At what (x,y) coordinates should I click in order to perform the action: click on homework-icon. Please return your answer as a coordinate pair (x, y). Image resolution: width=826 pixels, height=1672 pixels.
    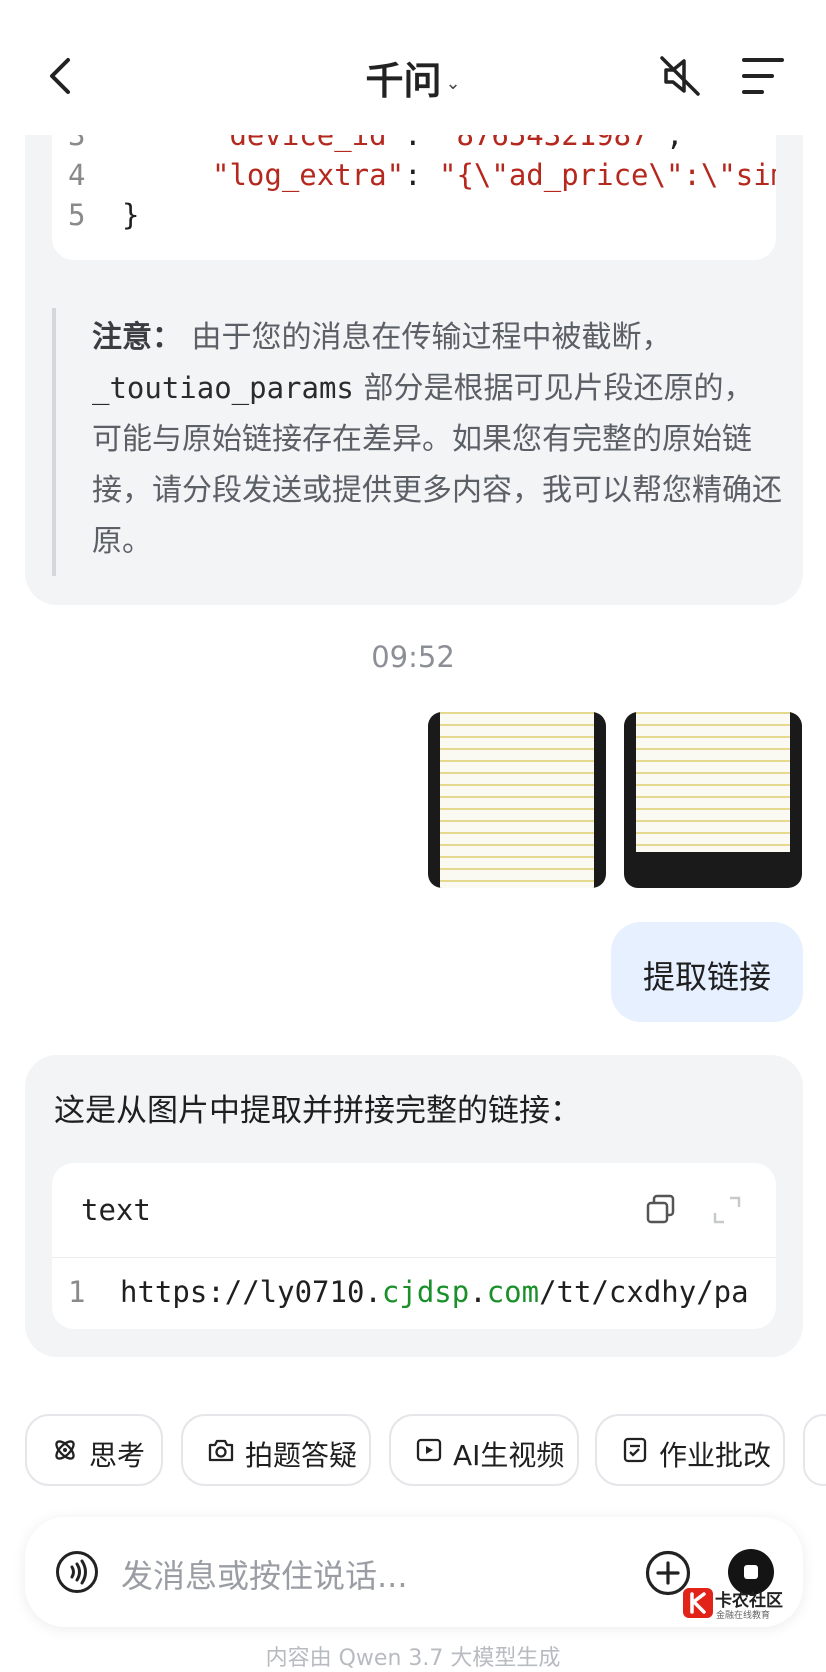
    Looking at the image, I should click on (635, 1450).